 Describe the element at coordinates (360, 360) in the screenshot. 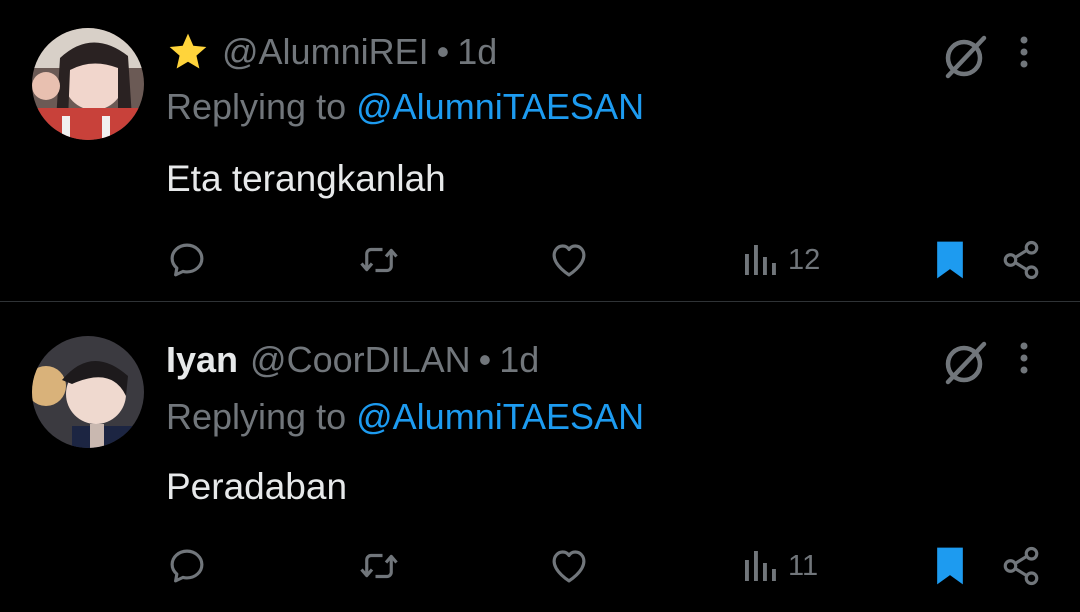

I see `user-handle: @CoorDILAN` at that location.